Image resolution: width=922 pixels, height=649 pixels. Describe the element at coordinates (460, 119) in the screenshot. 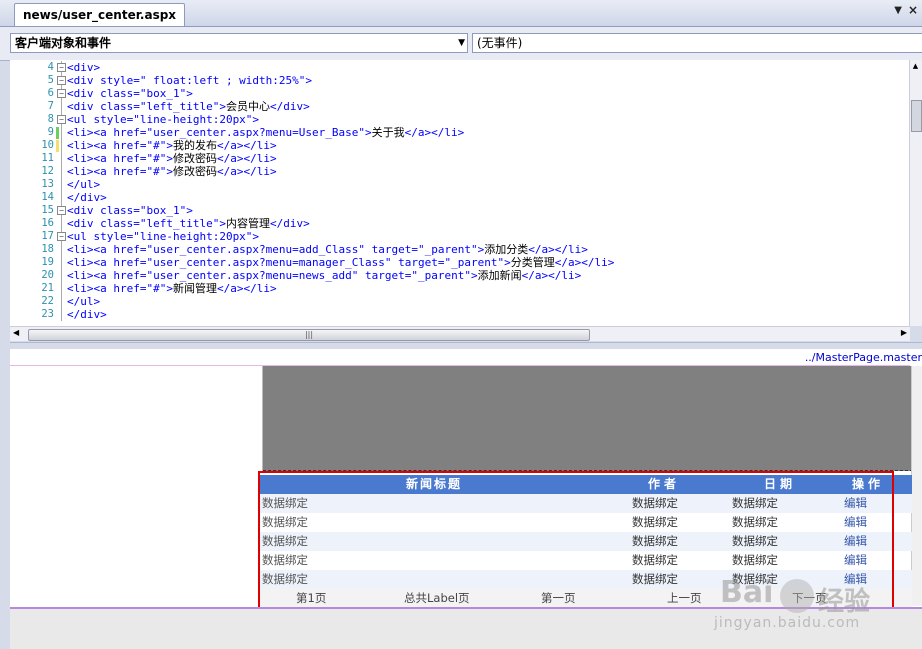

I see `code-line: 8− <ul style="line-height:20px">` at that location.